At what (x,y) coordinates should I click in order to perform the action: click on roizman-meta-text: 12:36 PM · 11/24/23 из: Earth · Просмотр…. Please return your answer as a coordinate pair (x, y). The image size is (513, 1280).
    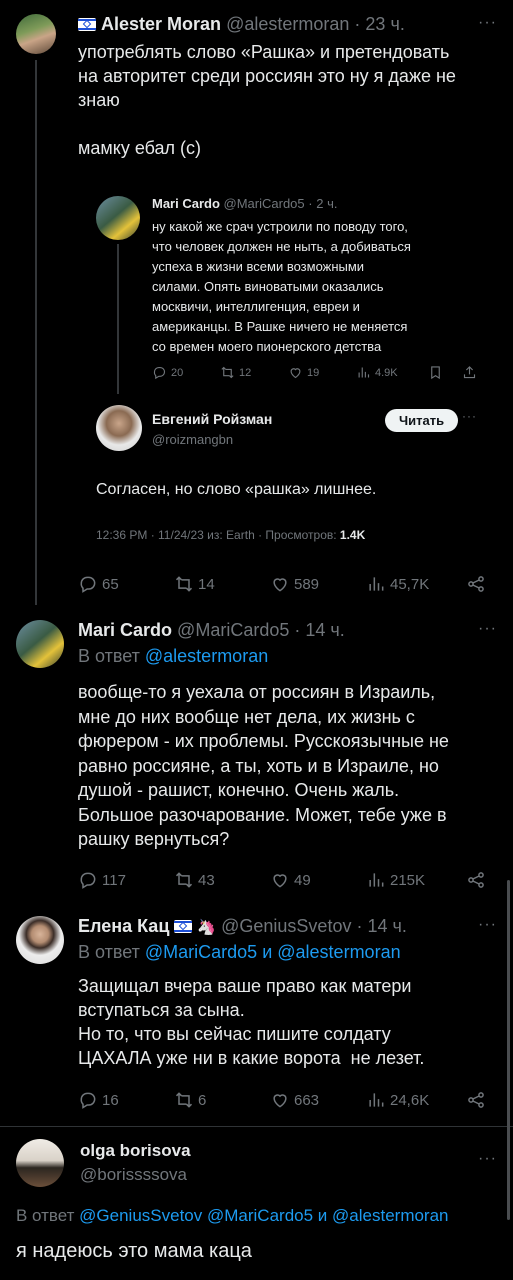
    Looking at the image, I should click on (218, 535).